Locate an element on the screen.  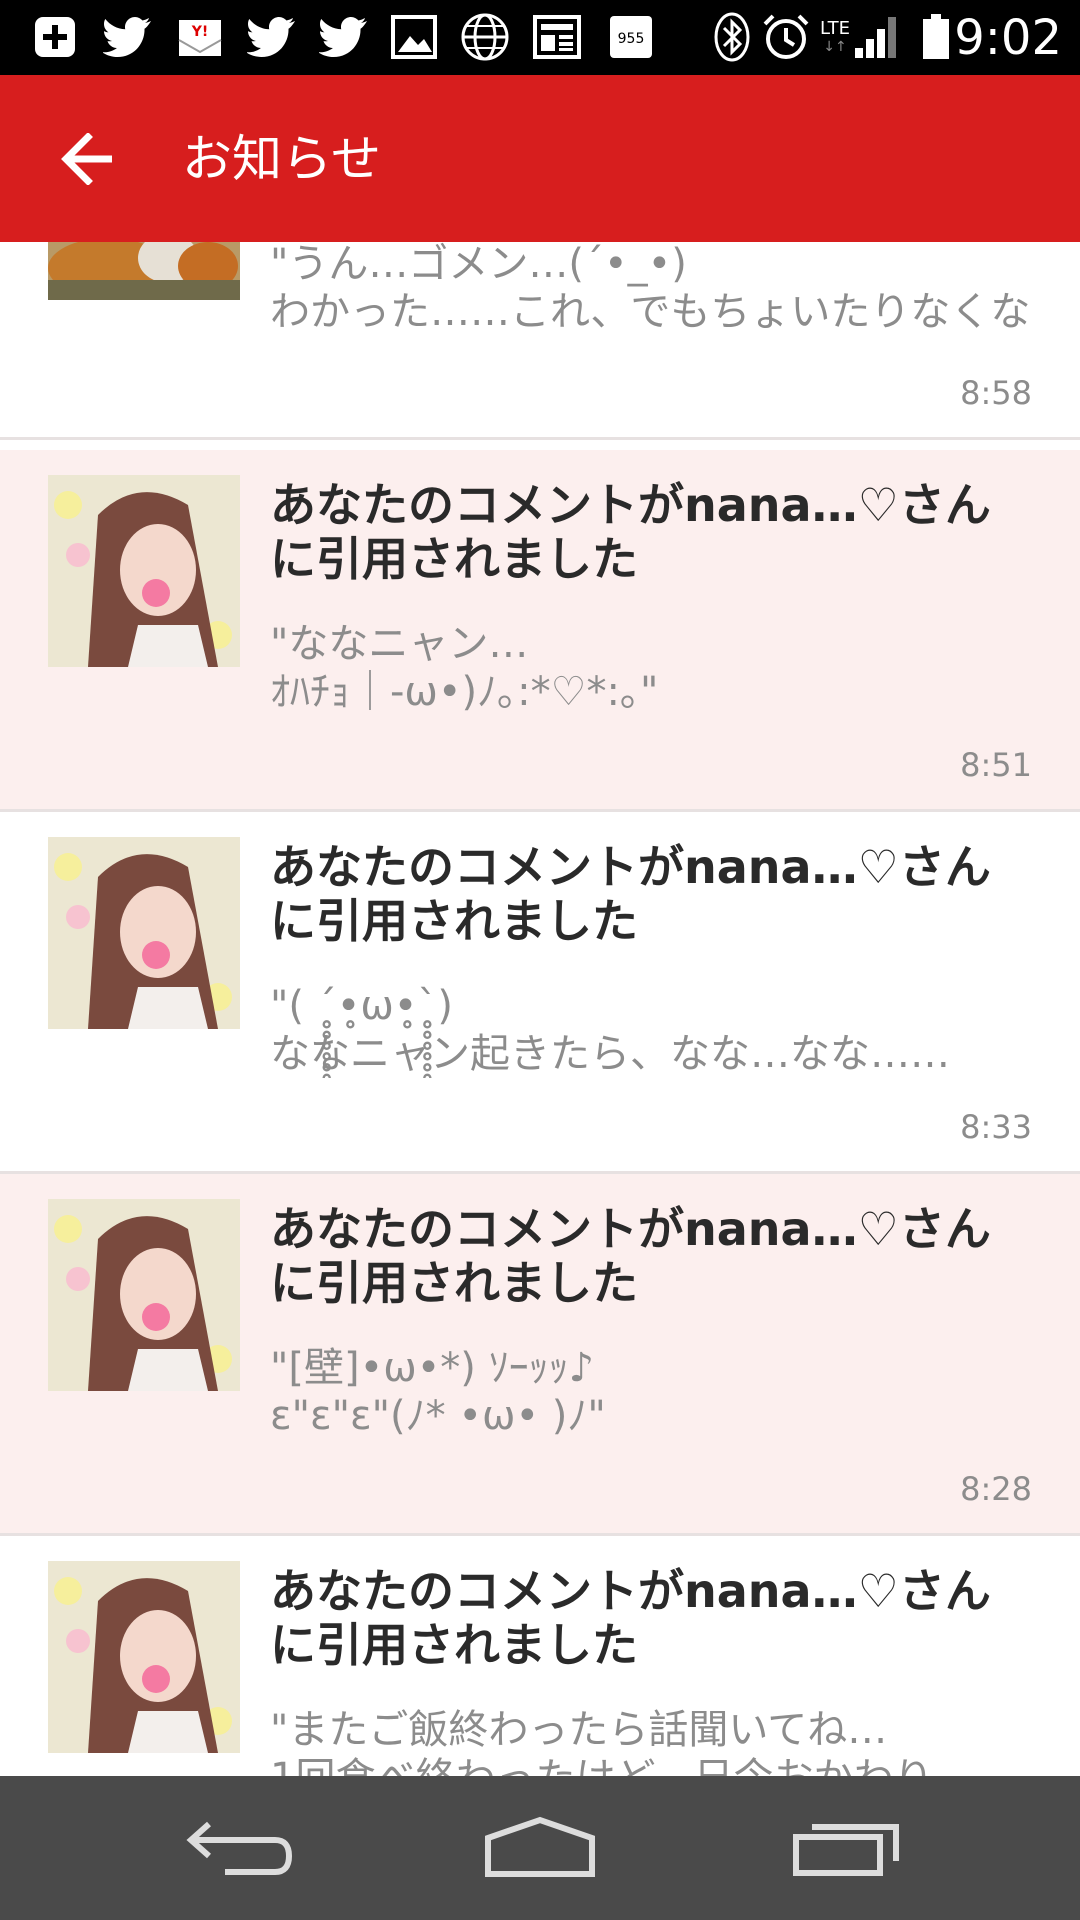
recents-icon is located at coordinates (846, 1848).